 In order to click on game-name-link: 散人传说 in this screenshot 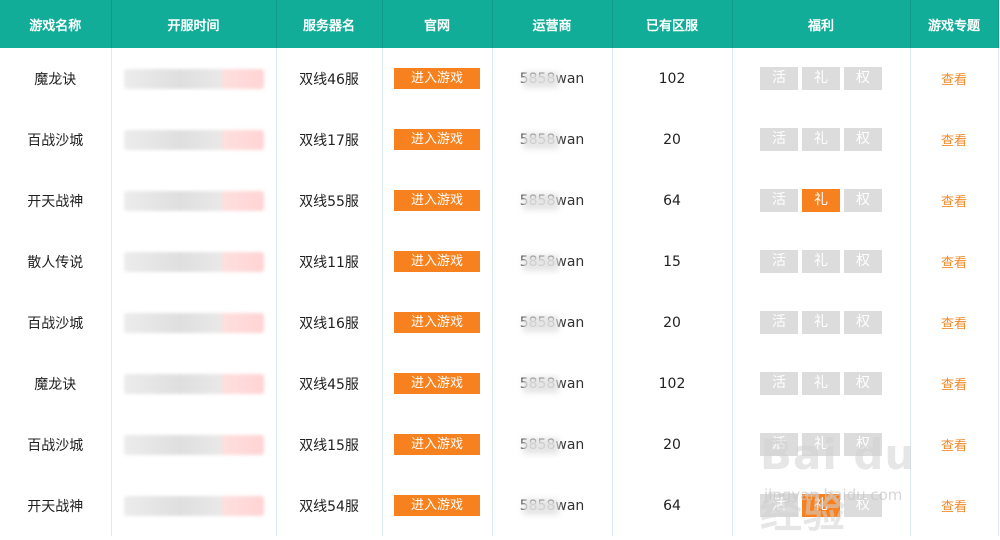, I will do `click(56, 261)`.